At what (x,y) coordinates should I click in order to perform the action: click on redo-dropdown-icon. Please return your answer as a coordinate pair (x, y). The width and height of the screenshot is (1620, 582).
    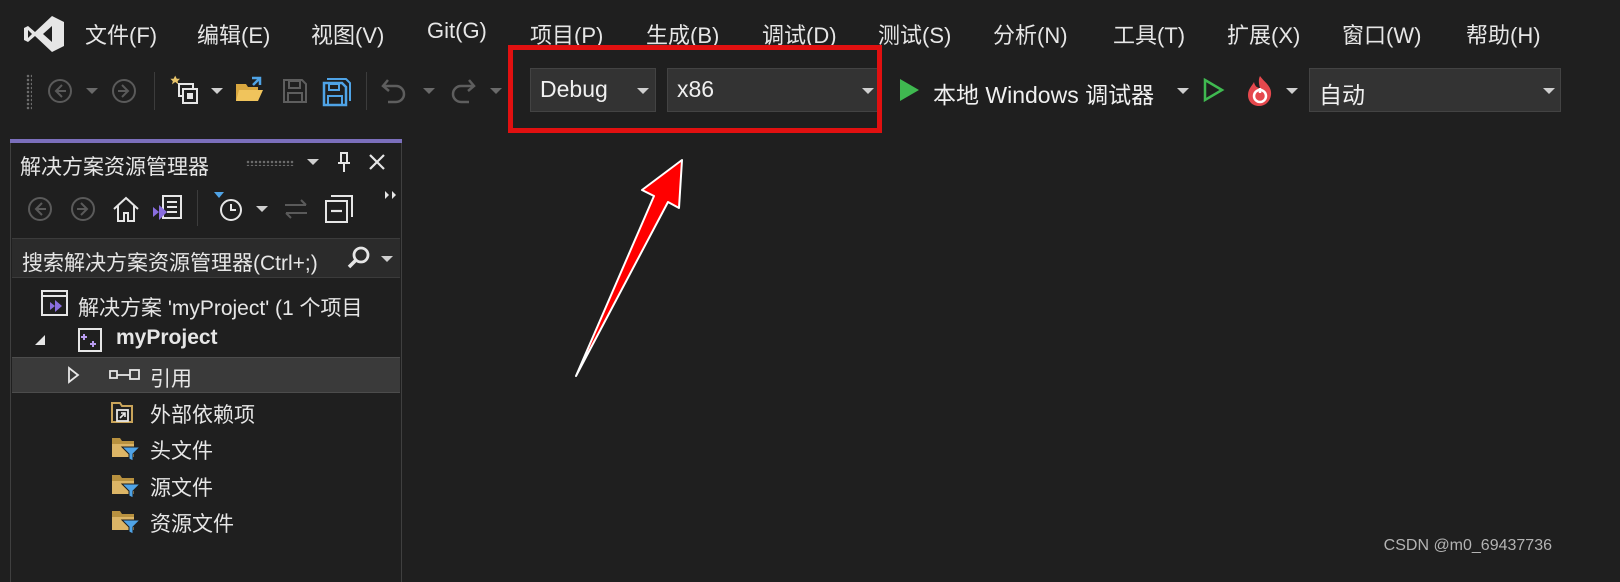
    Looking at the image, I should click on (496, 91).